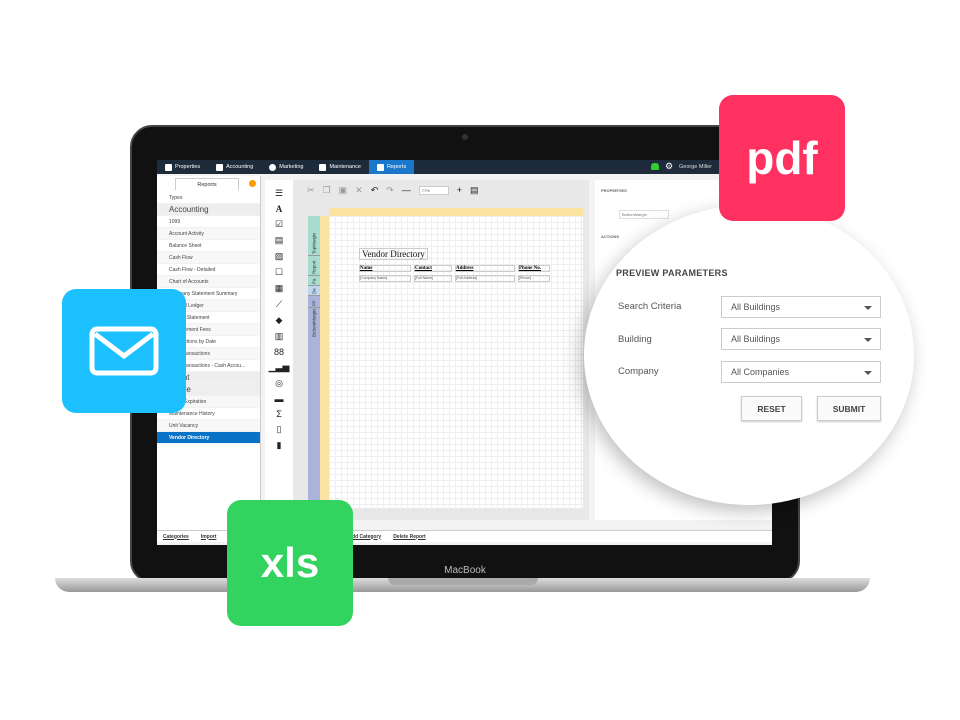  I want to click on laptop-brand: MacBook, so click(465, 570).